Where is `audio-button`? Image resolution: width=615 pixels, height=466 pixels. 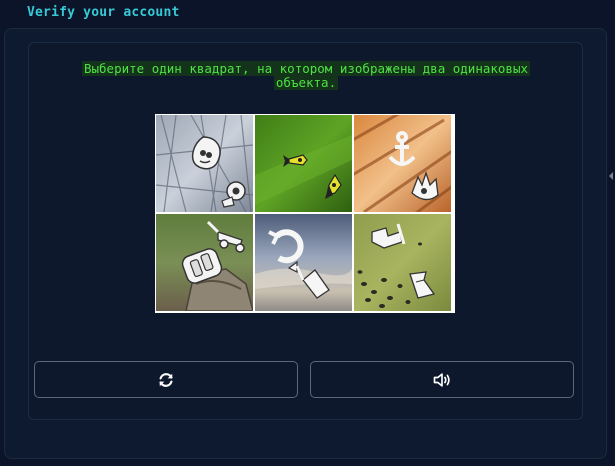
audio-button is located at coordinates (442, 379).